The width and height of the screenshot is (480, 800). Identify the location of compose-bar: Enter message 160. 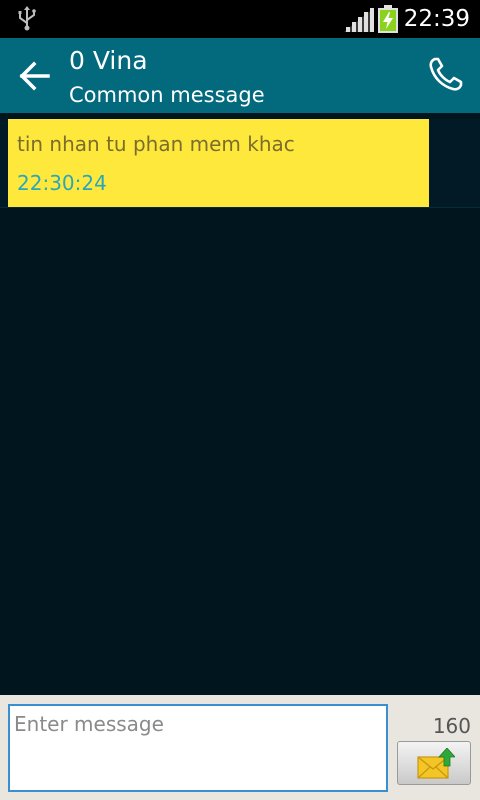
(240, 747).